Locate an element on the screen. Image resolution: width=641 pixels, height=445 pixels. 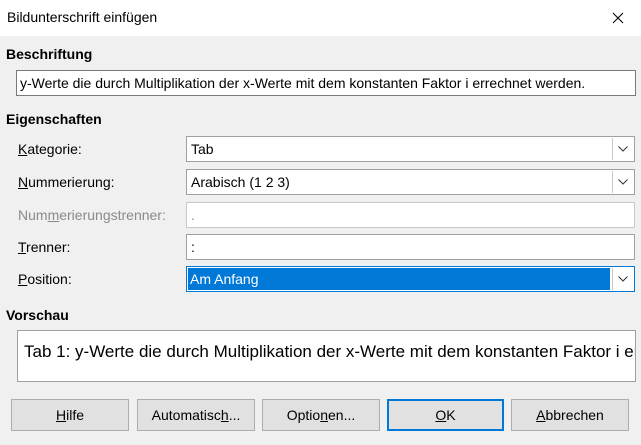
category-label: Kategorie: is located at coordinates (50, 149).